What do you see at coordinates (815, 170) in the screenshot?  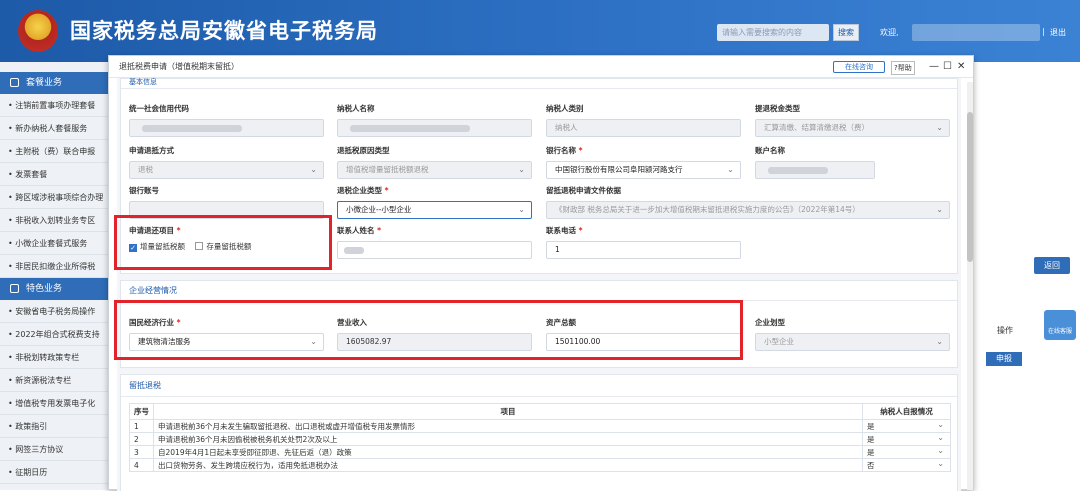 I see `account-name-input` at bounding box center [815, 170].